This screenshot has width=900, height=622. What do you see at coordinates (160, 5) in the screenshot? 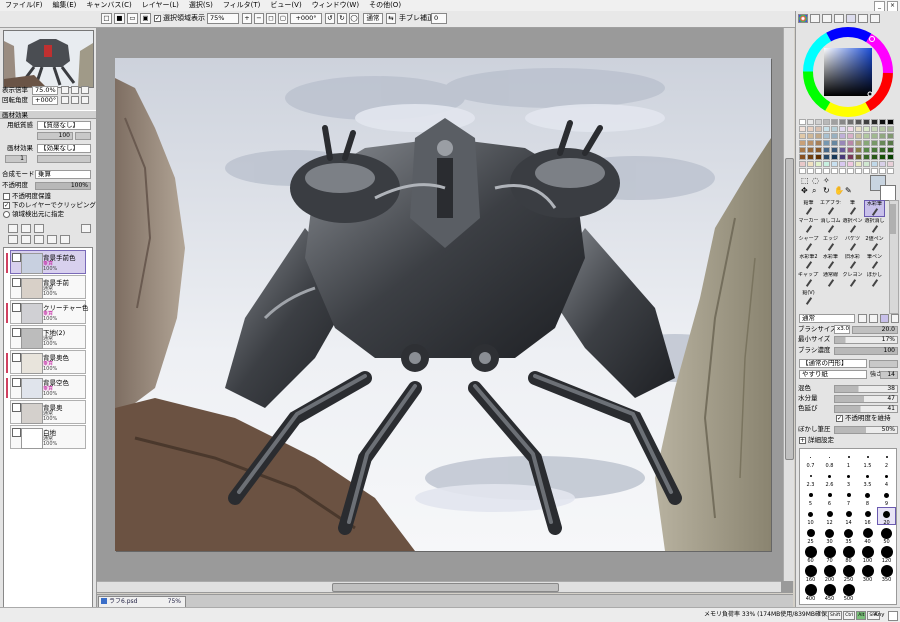
I see `menu-item-3: レイヤー(L)` at bounding box center [160, 5].